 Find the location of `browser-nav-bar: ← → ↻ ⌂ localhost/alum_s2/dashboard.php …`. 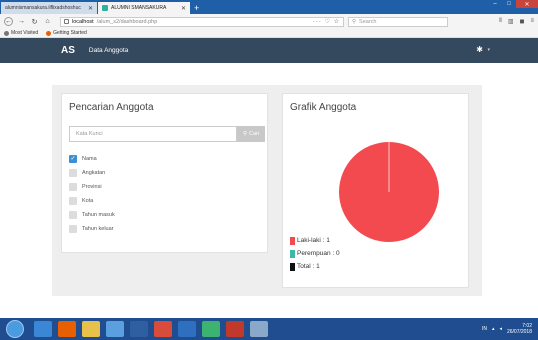

browser-nav-bar: ← → ↻ ⌂ localhost/alum_s2/dashboard.php … is located at coordinates (269, 21).